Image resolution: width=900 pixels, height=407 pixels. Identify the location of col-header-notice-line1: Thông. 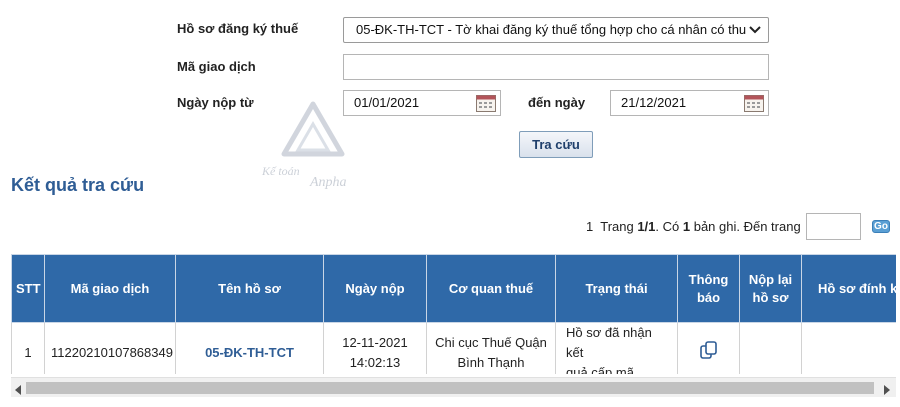
(708, 279).